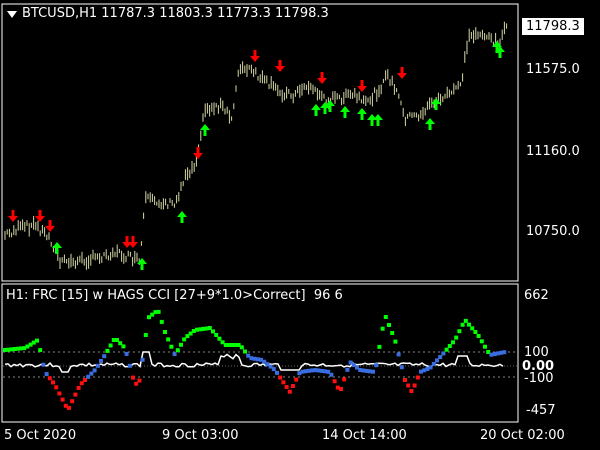  Describe the element at coordinates (541, 410) in the screenshot. I see `indicator-axis-label: -457` at that location.